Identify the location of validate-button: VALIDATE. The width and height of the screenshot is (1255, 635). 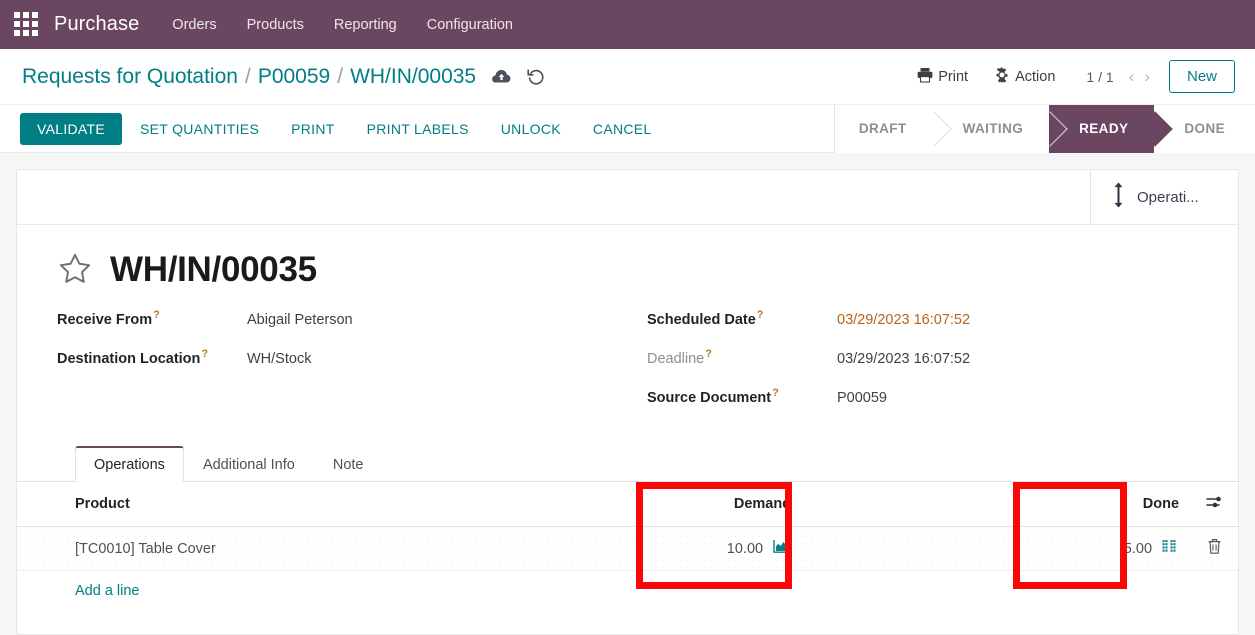
(71, 128).